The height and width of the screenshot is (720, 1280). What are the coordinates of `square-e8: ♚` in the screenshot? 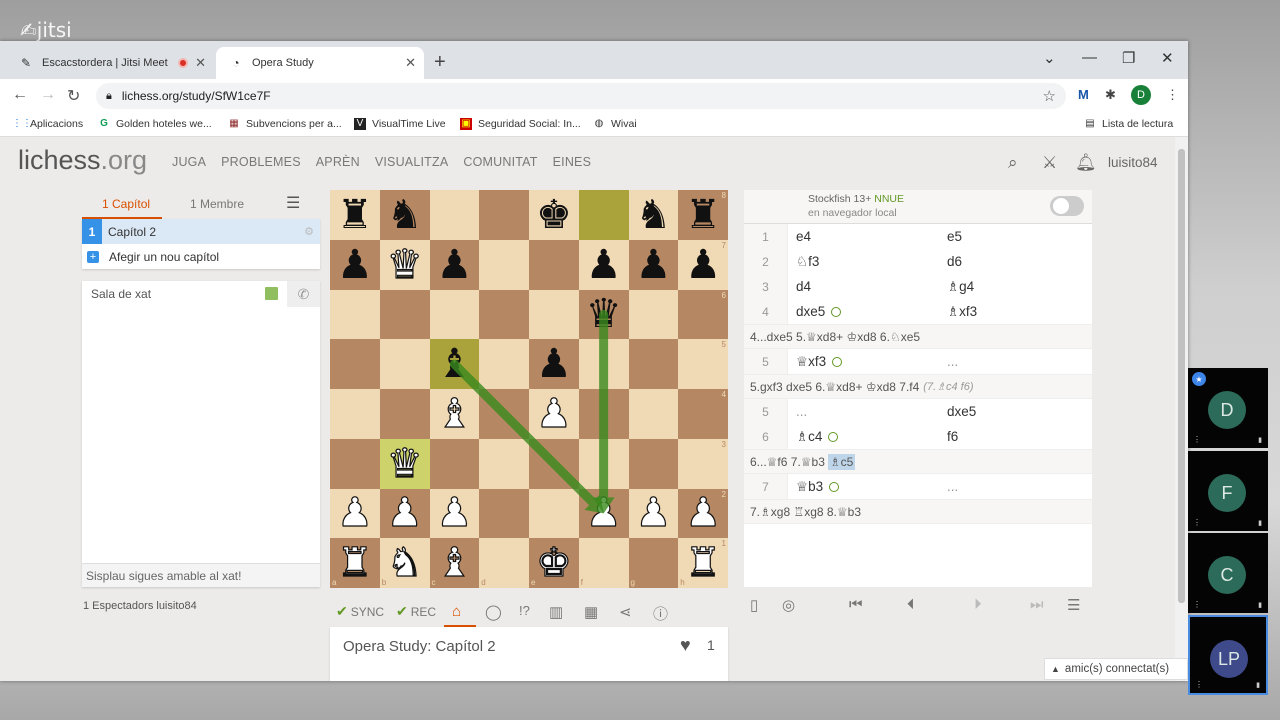 It's located at (554, 215).